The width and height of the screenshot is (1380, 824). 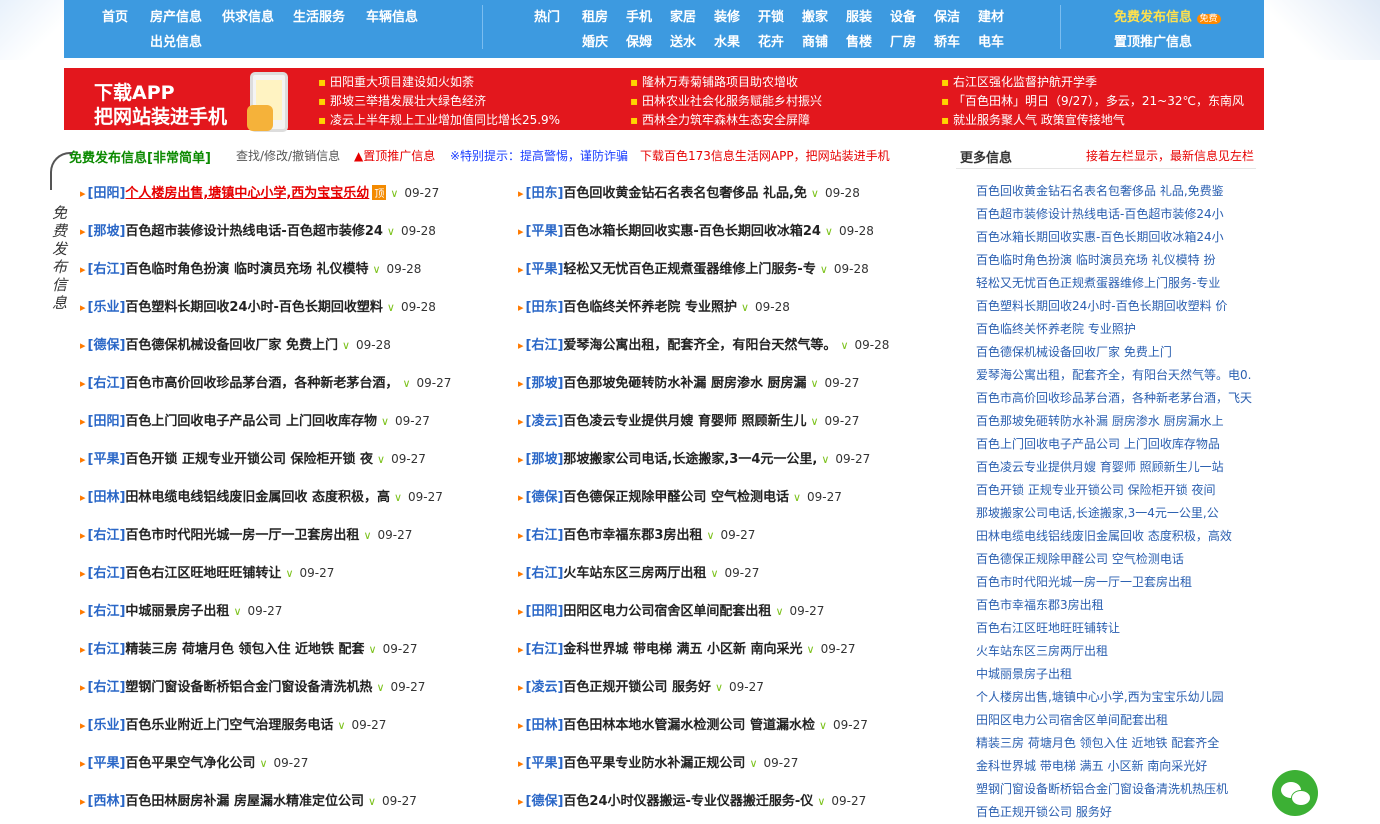 What do you see at coordinates (1033, 119) in the screenshot?
I see `news-link: 就业服务聚人气 政策宣传接地气` at bounding box center [1033, 119].